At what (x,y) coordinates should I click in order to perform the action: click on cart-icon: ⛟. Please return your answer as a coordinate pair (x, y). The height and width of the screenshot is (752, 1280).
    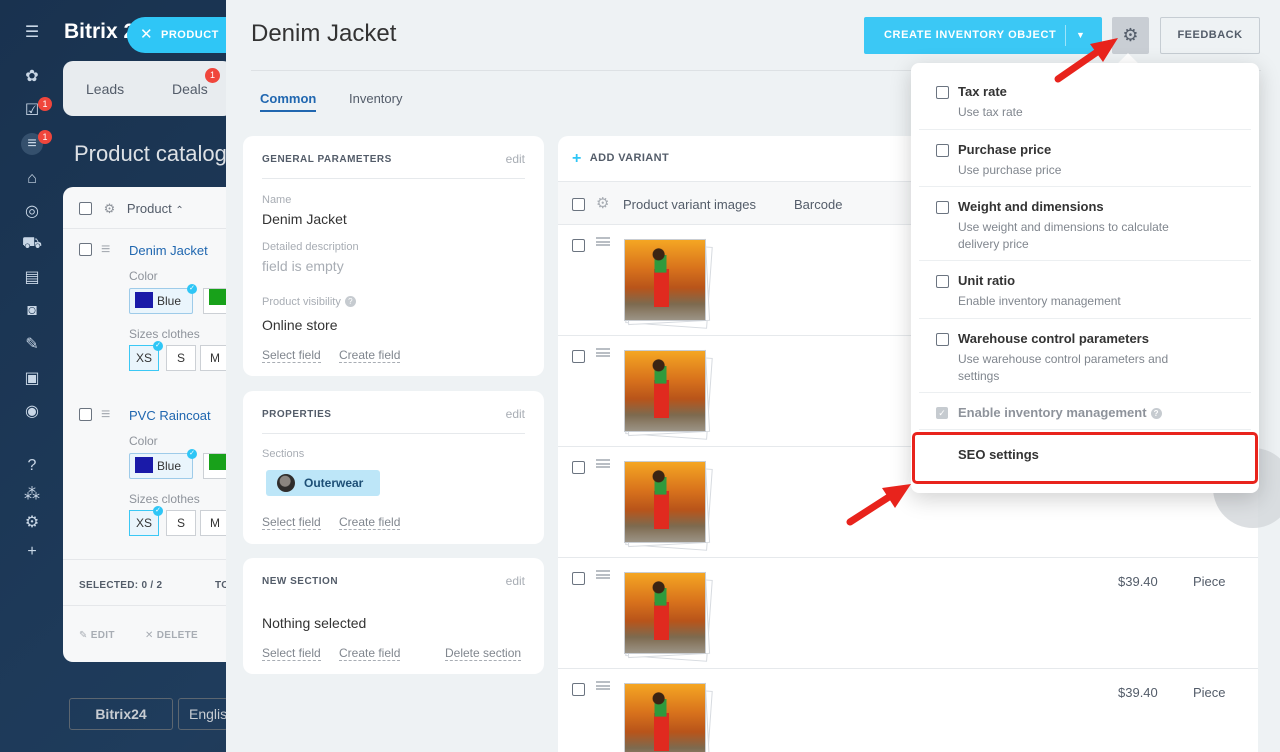
    Looking at the image, I should click on (32, 244).